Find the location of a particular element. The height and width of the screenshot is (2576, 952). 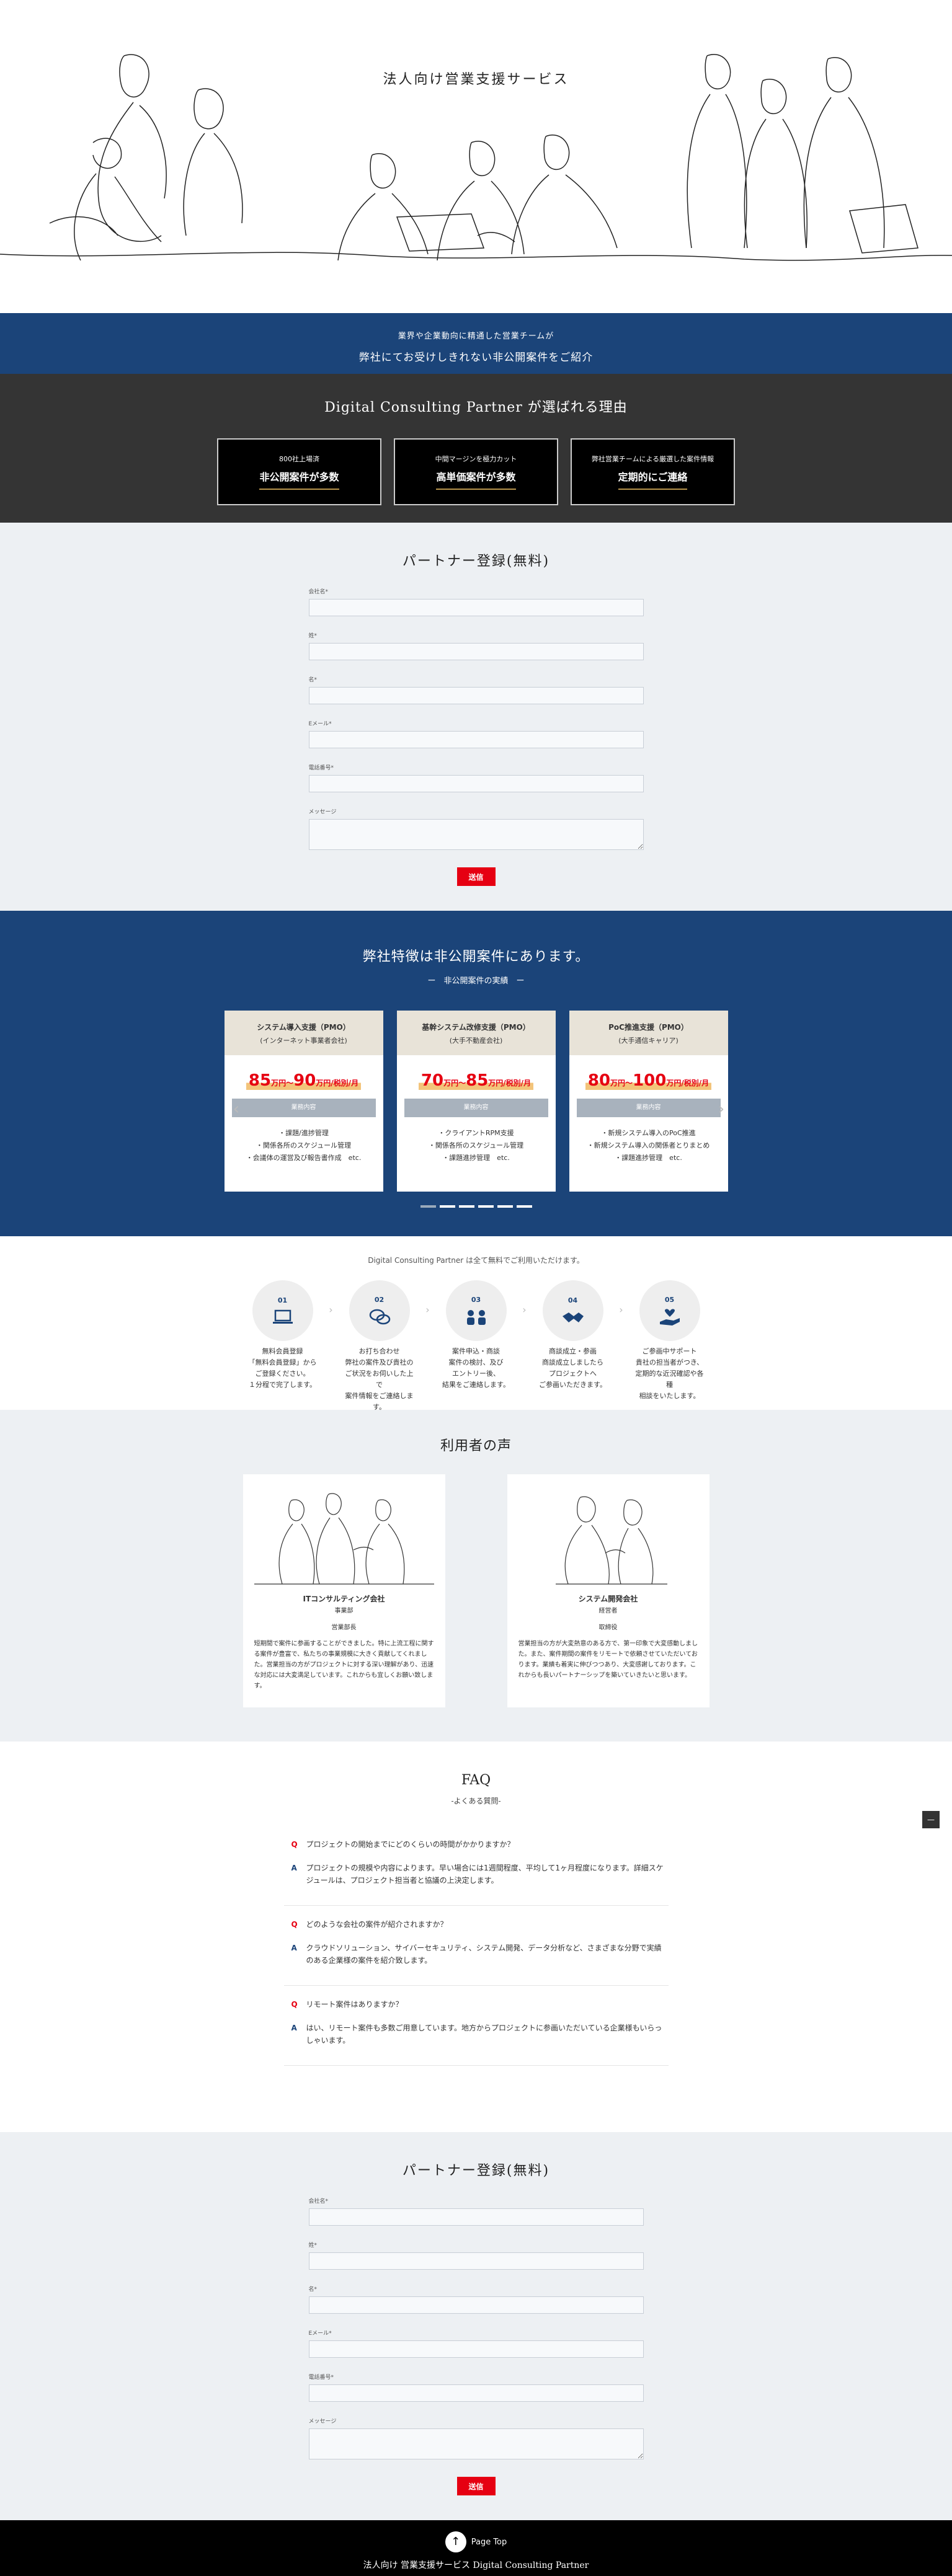

list-item: ・新規システム導入のPoC推進 is located at coordinates (648, 1133).